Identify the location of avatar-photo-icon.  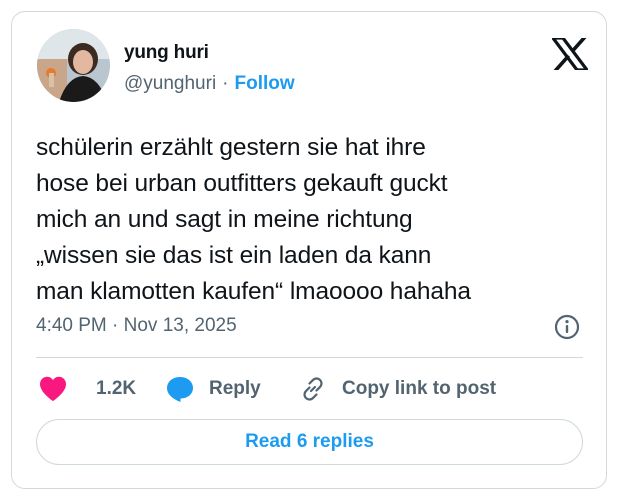
(73, 65).